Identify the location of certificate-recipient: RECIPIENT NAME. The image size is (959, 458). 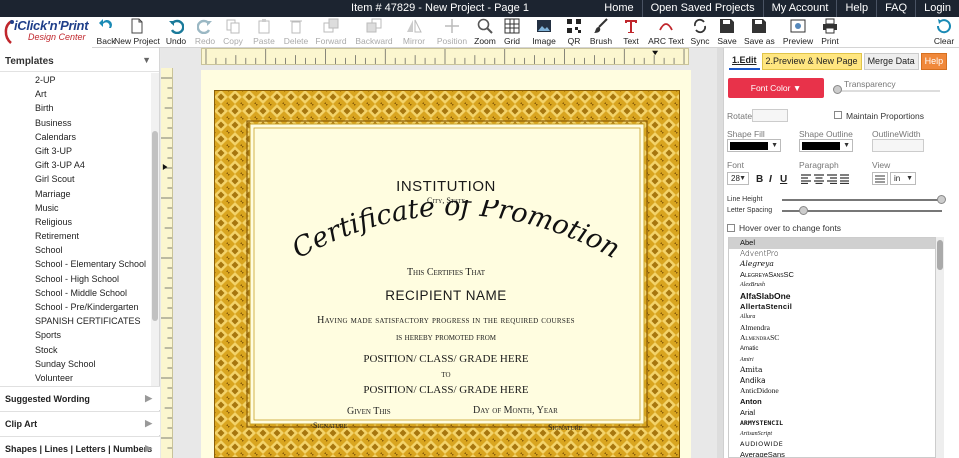
(446, 295).